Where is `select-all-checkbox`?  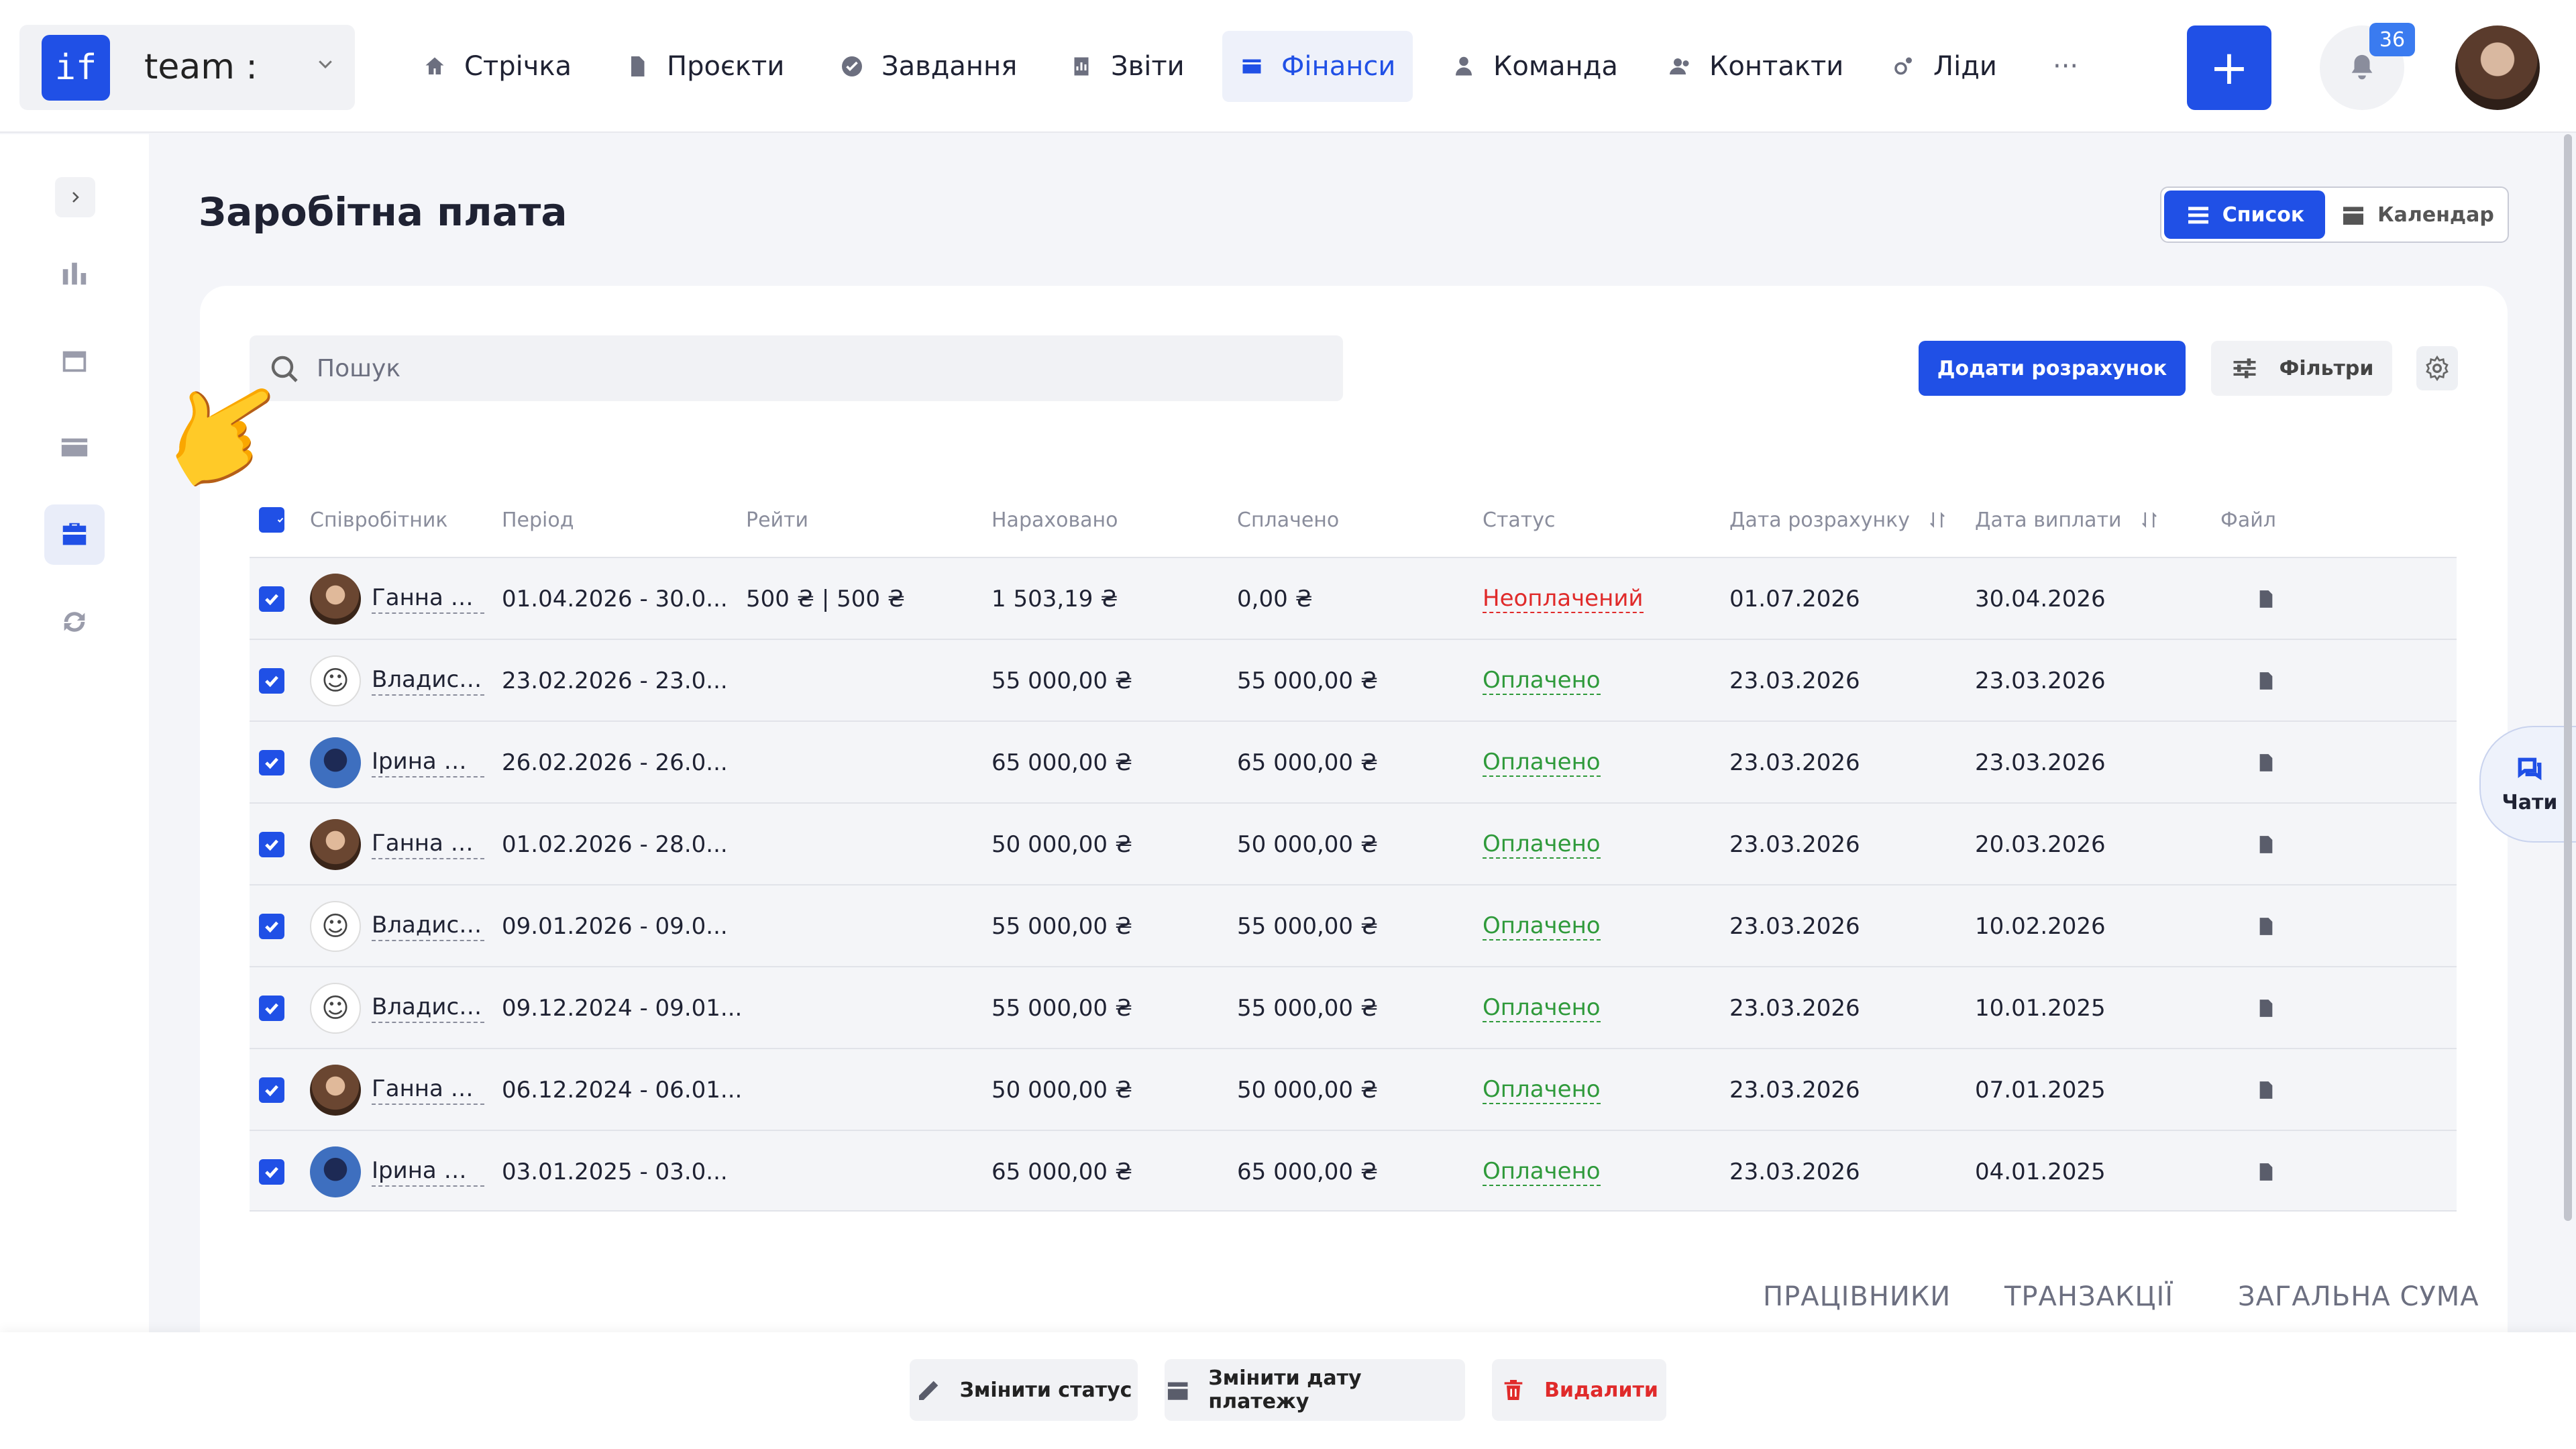
select-all-checkbox is located at coordinates (271, 520).